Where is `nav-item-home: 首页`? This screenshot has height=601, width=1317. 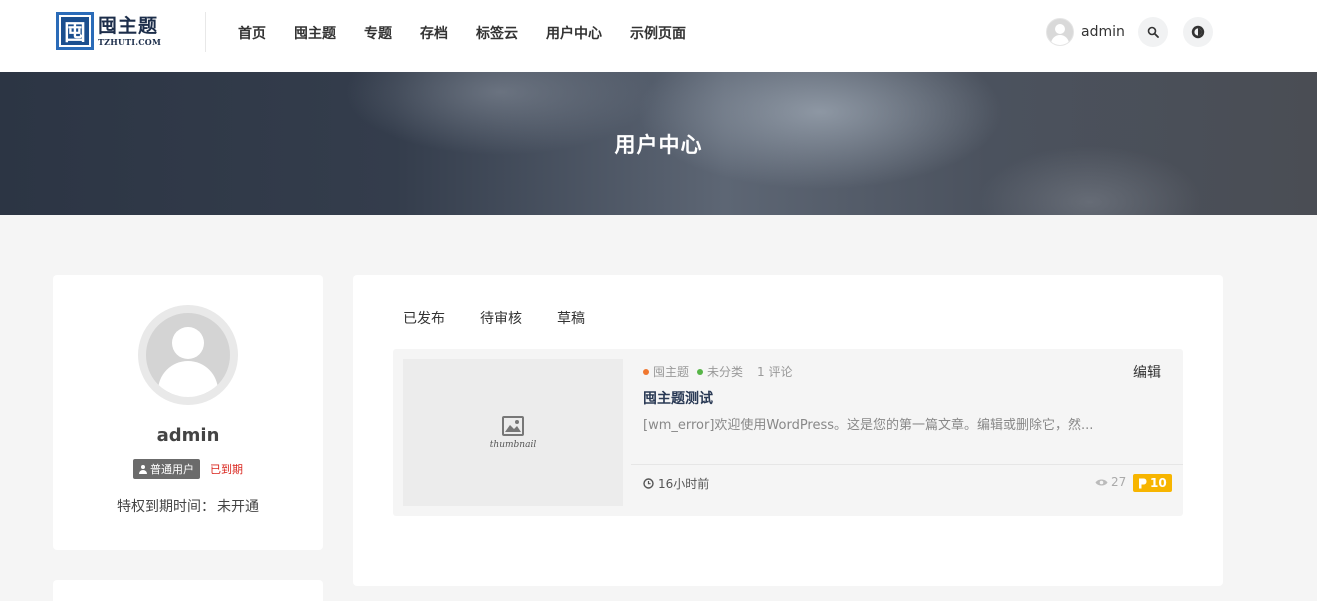
nav-item-home: 首页 is located at coordinates (252, 33).